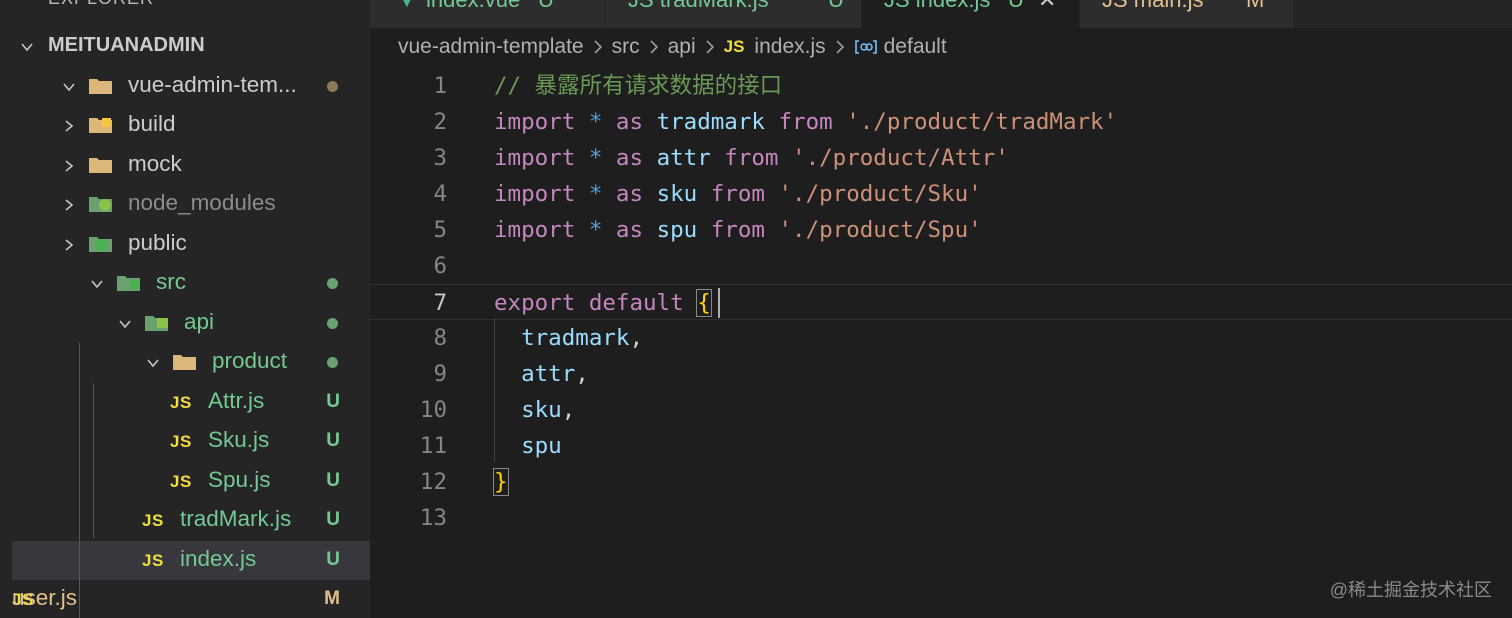 Image resolution: width=1512 pixels, height=618 pixels. I want to click on code-line: 11 spu, so click(941, 446).